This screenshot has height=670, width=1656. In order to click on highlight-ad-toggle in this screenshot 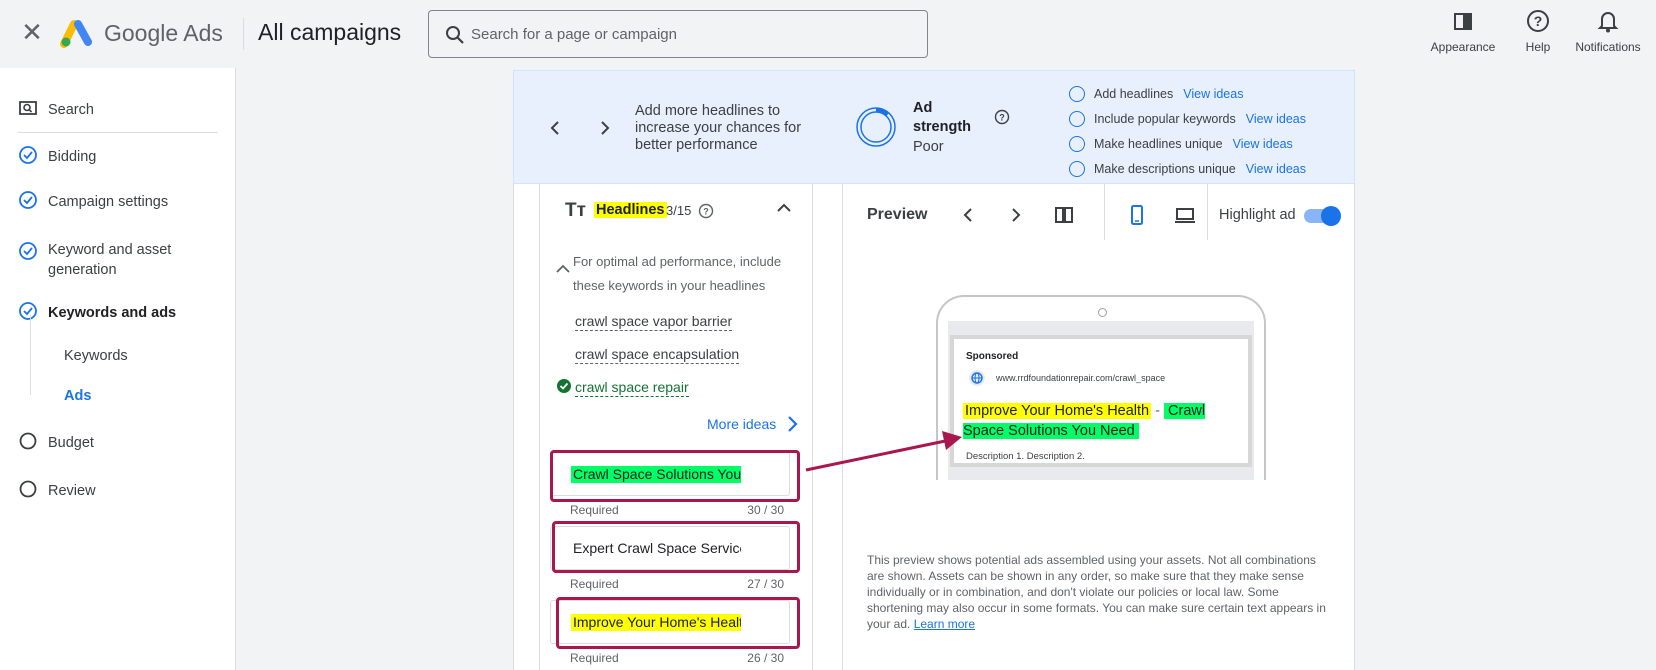, I will do `click(1322, 216)`.